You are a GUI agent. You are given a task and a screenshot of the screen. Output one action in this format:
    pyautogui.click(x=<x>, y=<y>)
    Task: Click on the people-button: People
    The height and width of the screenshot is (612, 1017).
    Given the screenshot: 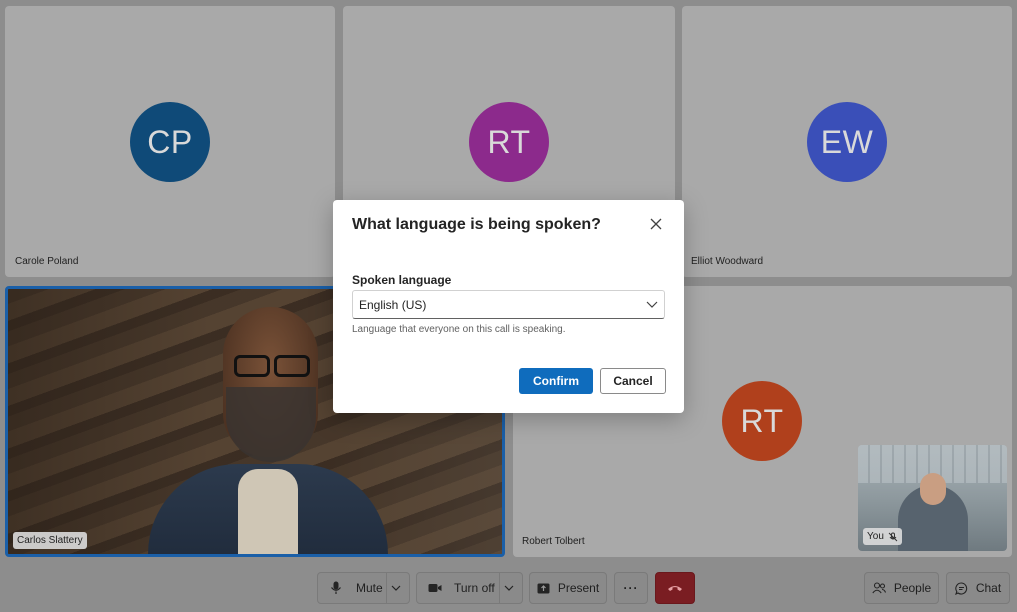 What is the action you would take?
    pyautogui.click(x=901, y=588)
    